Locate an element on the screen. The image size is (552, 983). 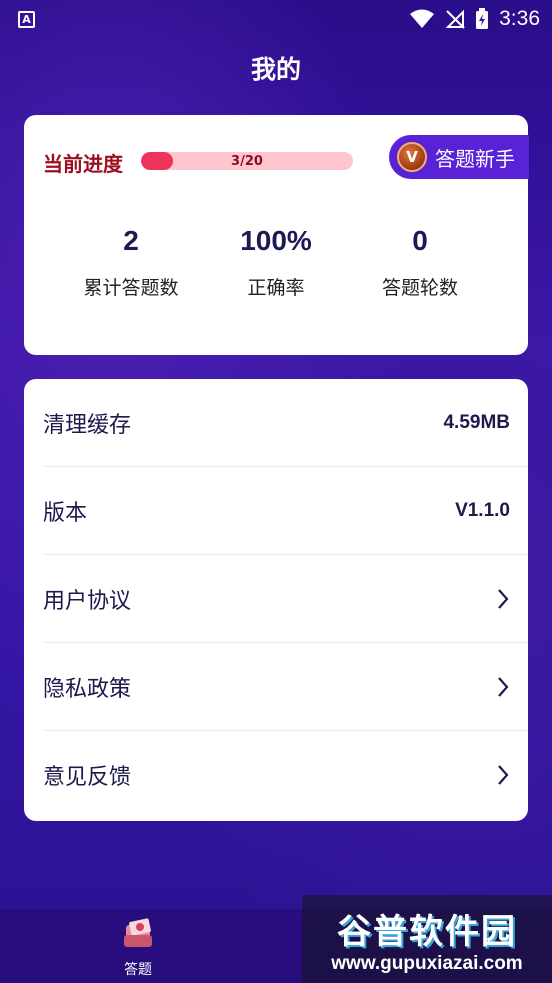
level-medal-icon: V is located at coordinates (412, 157).